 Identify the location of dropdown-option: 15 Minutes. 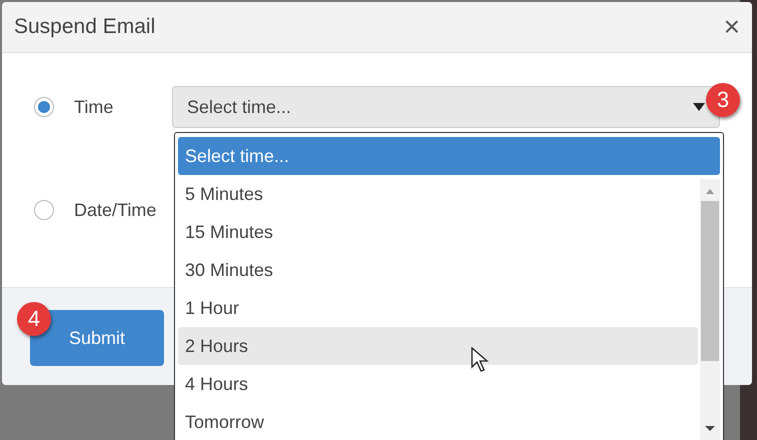
(438, 232).